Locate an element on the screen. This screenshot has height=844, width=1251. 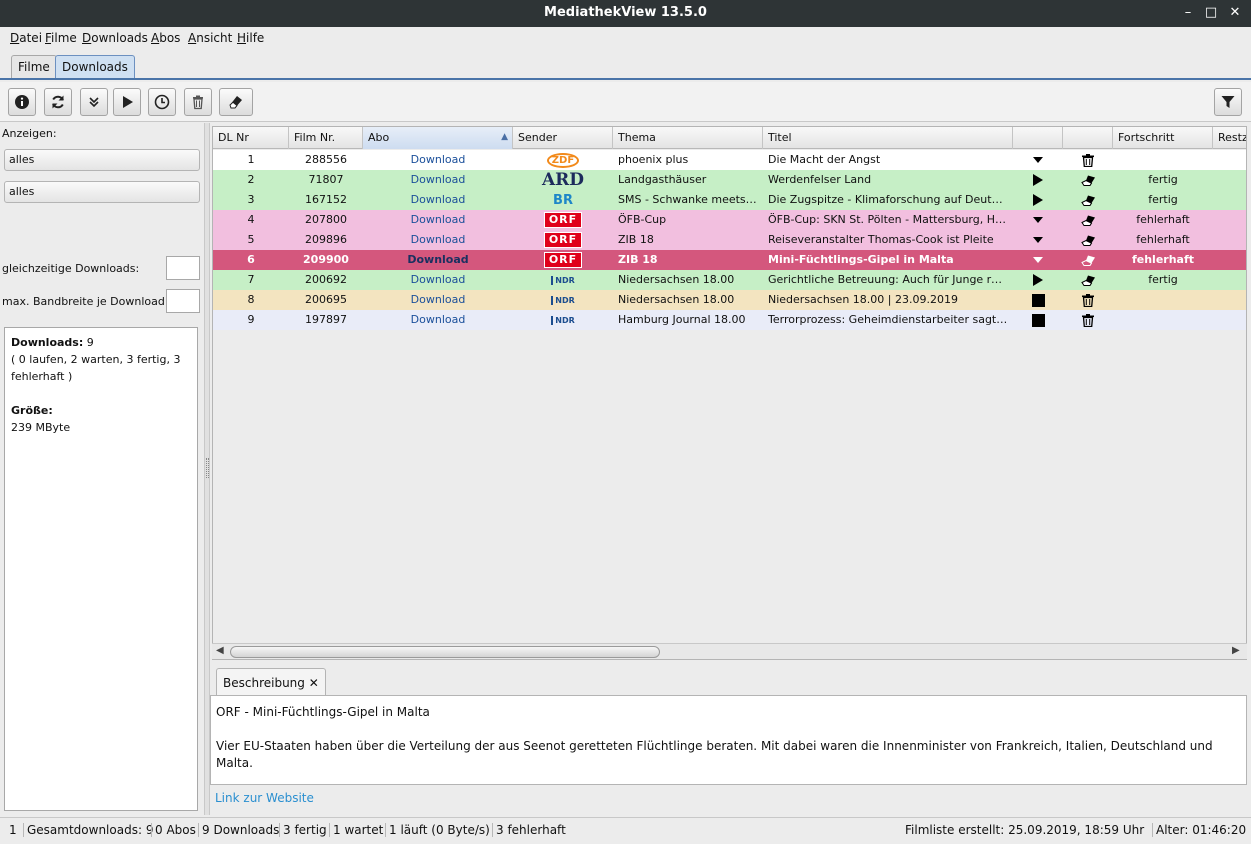
website-link: Link zur Website is located at coordinates (264, 798).